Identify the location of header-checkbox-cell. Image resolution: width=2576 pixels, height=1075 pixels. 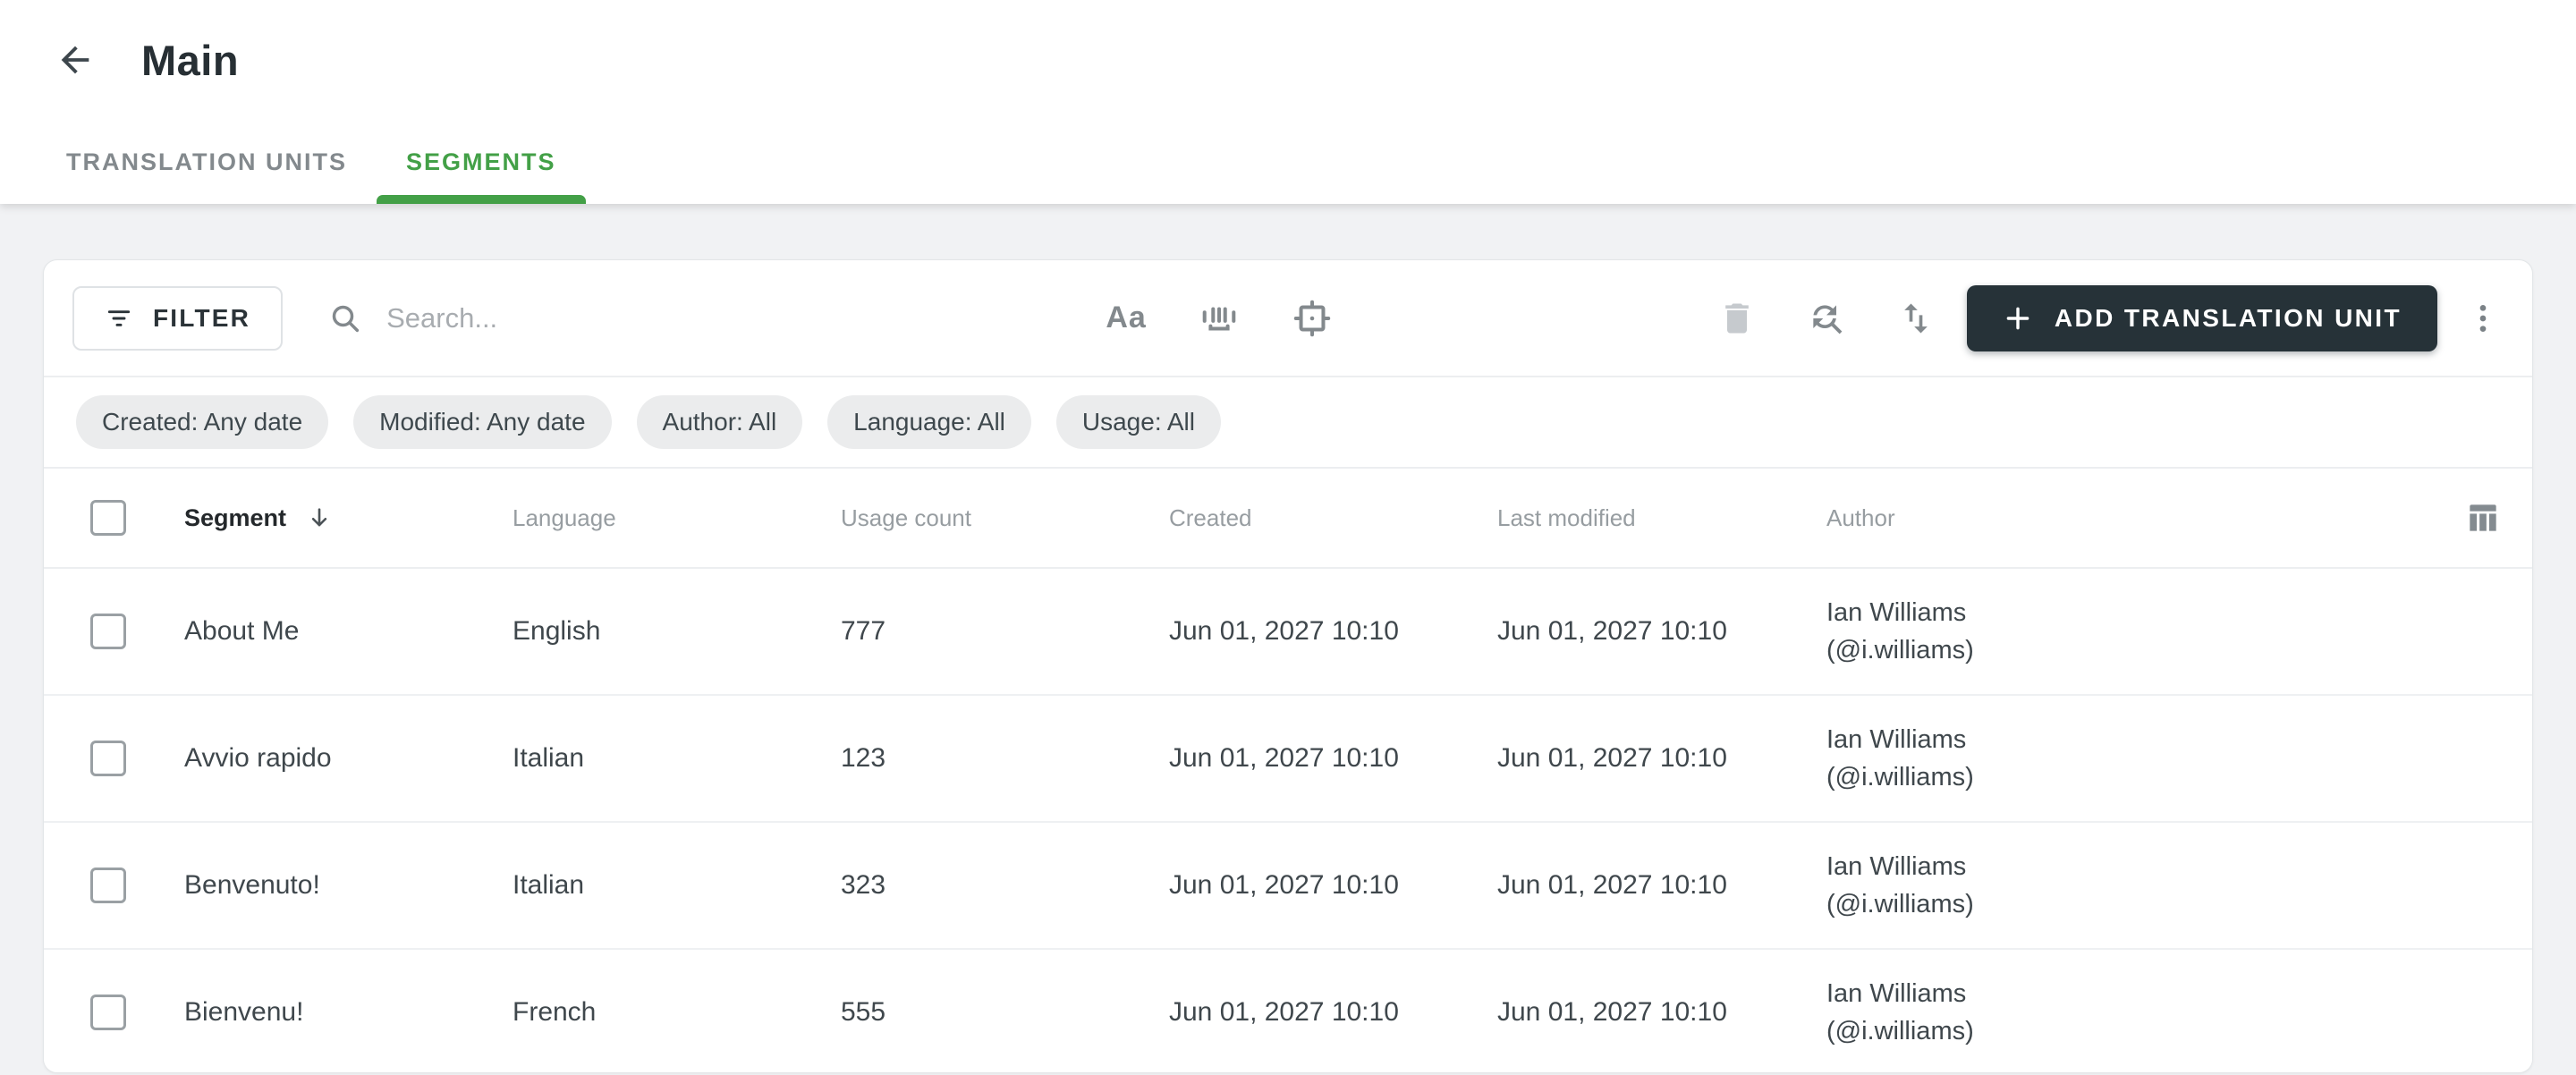
(114, 518).